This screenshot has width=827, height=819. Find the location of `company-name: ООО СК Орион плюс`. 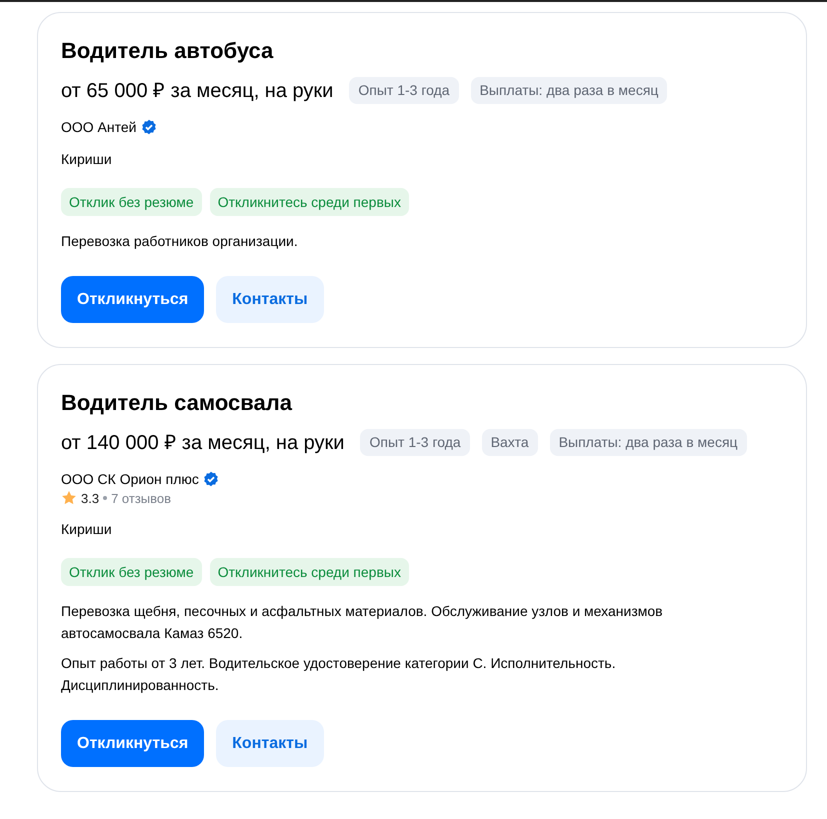

company-name: ООО СК Орион плюс is located at coordinates (130, 479).